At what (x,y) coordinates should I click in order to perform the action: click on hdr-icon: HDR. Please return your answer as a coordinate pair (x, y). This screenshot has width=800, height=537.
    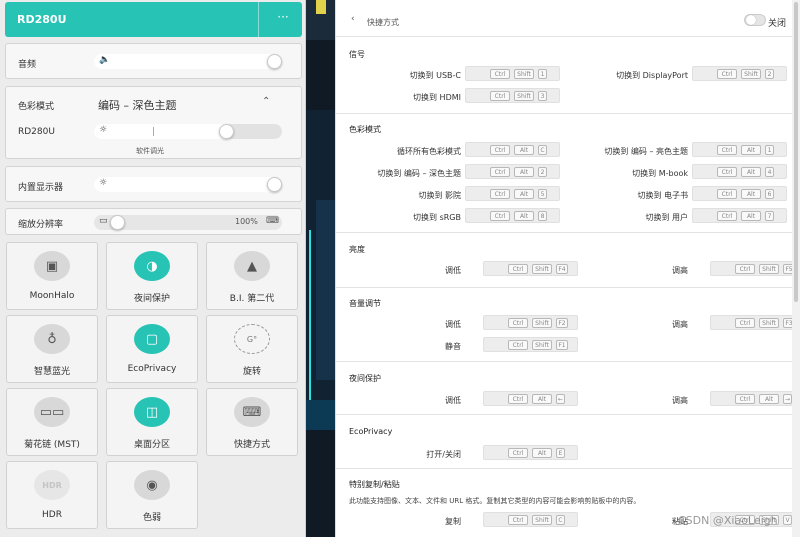
    Looking at the image, I should click on (52, 485).